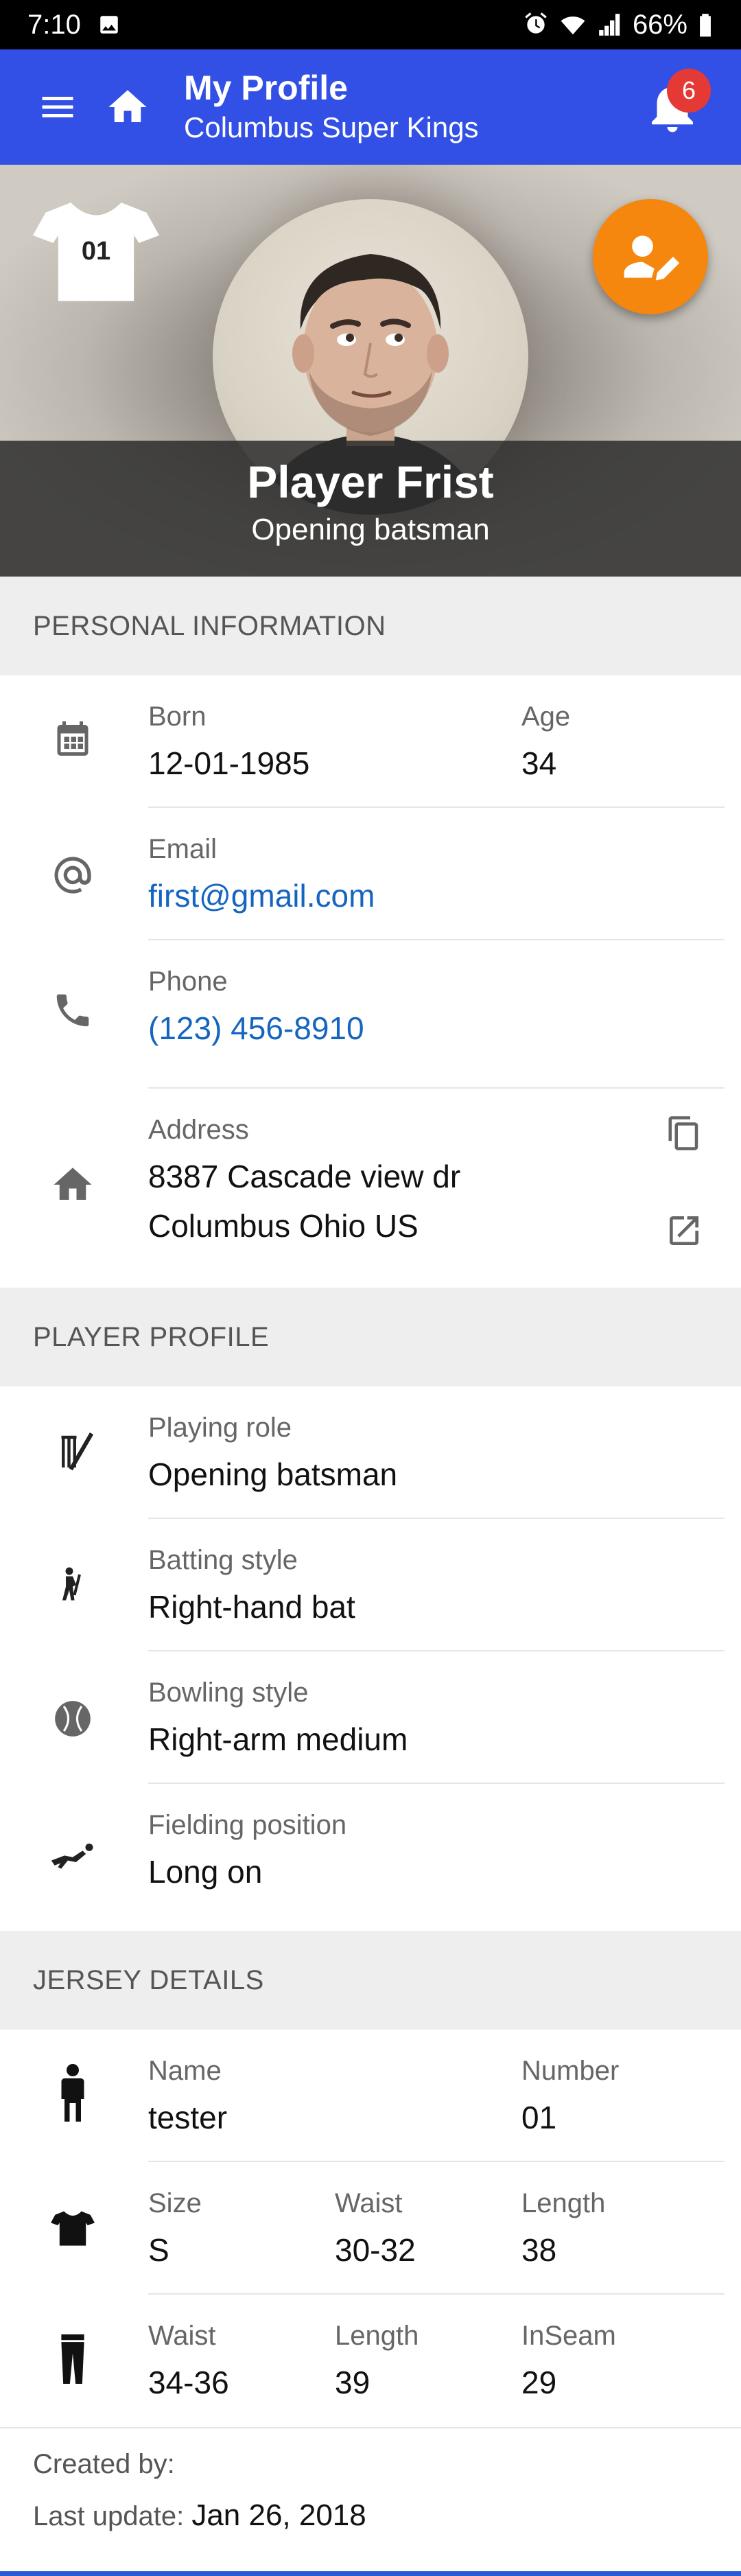  What do you see at coordinates (375, 2250) in the screenshot?
I see `shirt-waist-value: 30-32` at bounding box center [375, 2250].